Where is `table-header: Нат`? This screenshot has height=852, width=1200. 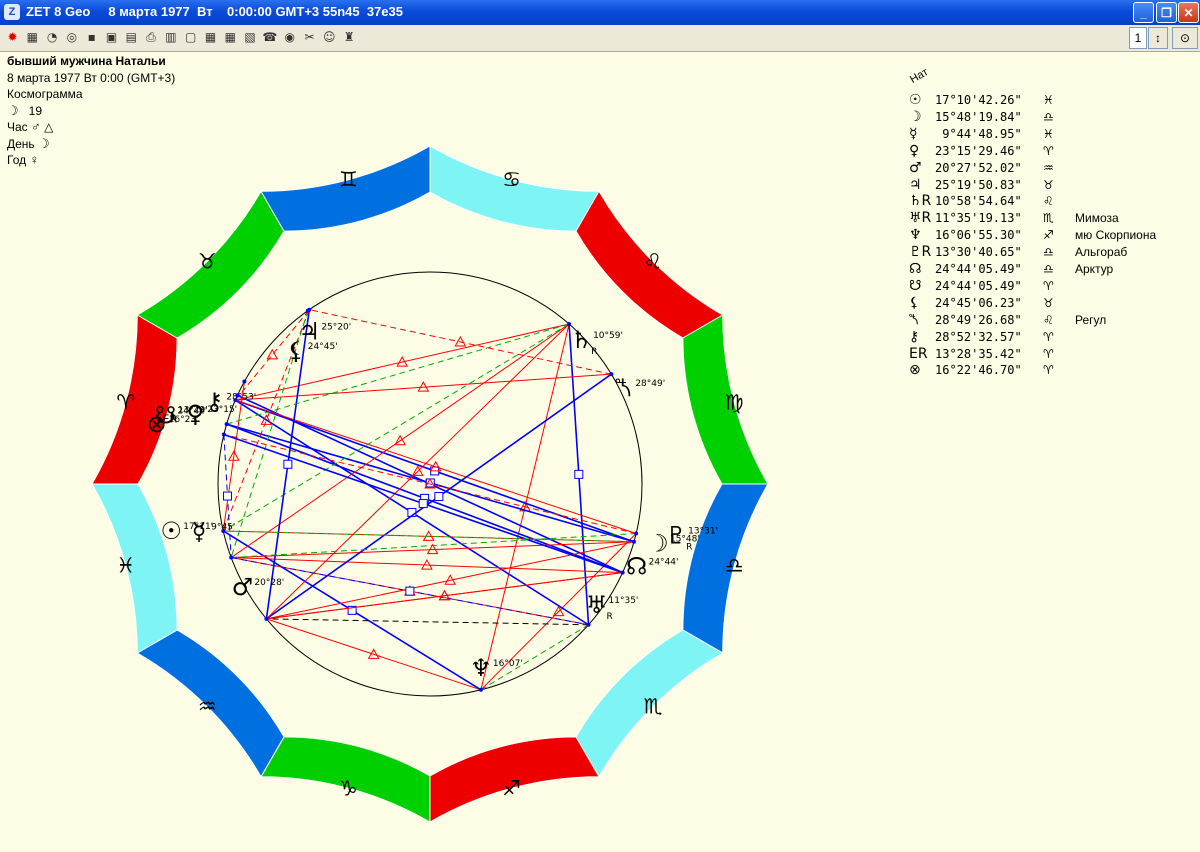
table-header: Нат is located at coordinates (919, 76).